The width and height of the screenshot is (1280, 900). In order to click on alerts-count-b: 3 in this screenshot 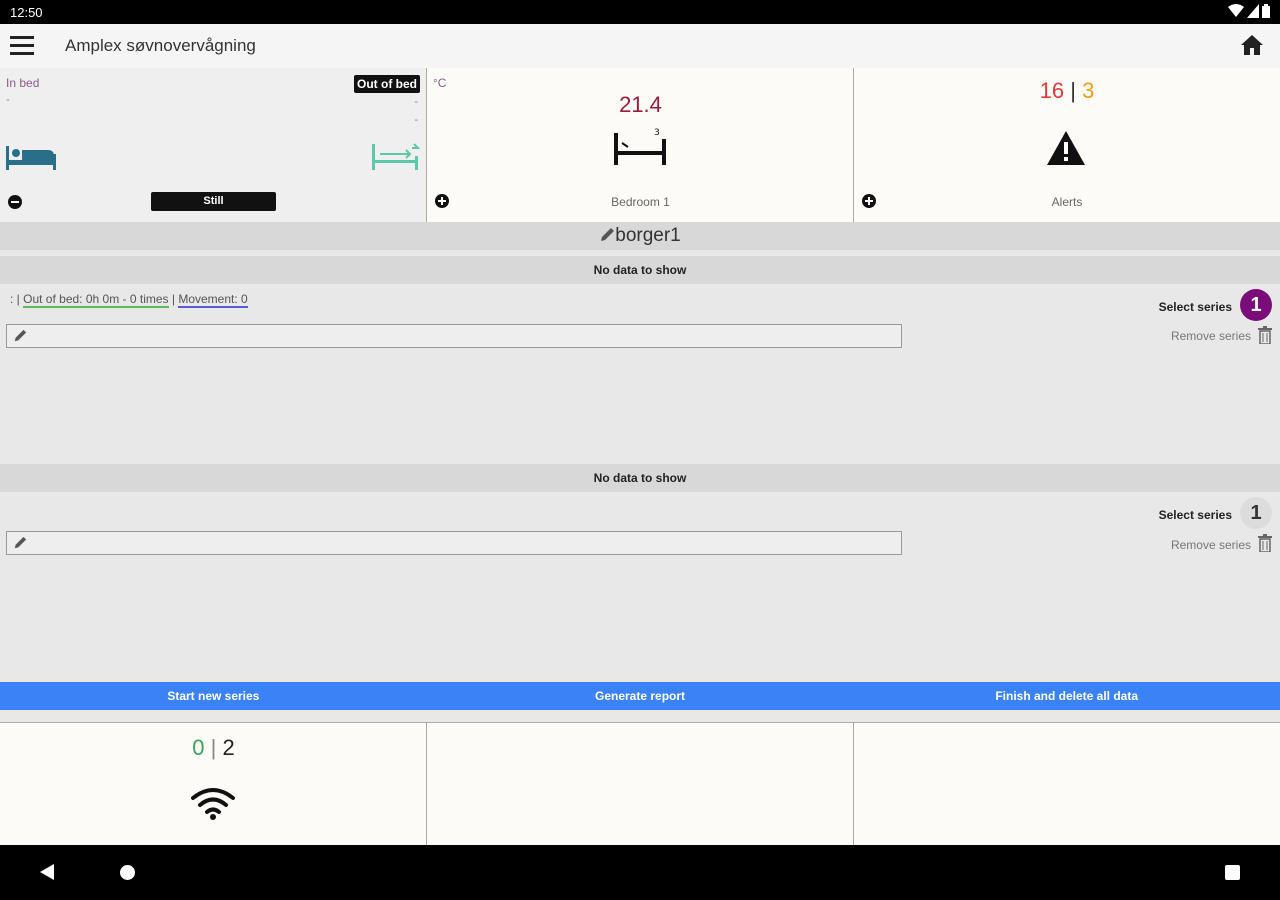, I will do `click(1088, 90)`.